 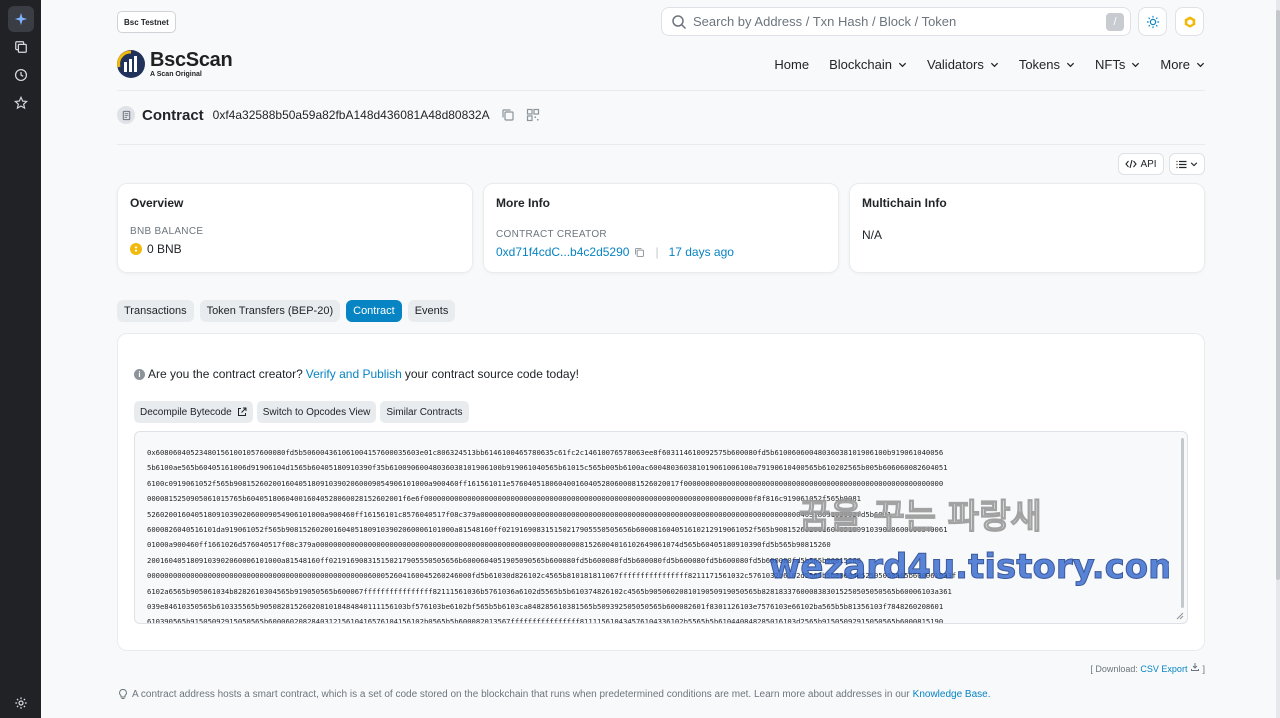 What do you see at coordinates (551, 234) in the screenshot?
I see `creator-label: CONTRACT CREATOR` at bounding box center [551, 234].